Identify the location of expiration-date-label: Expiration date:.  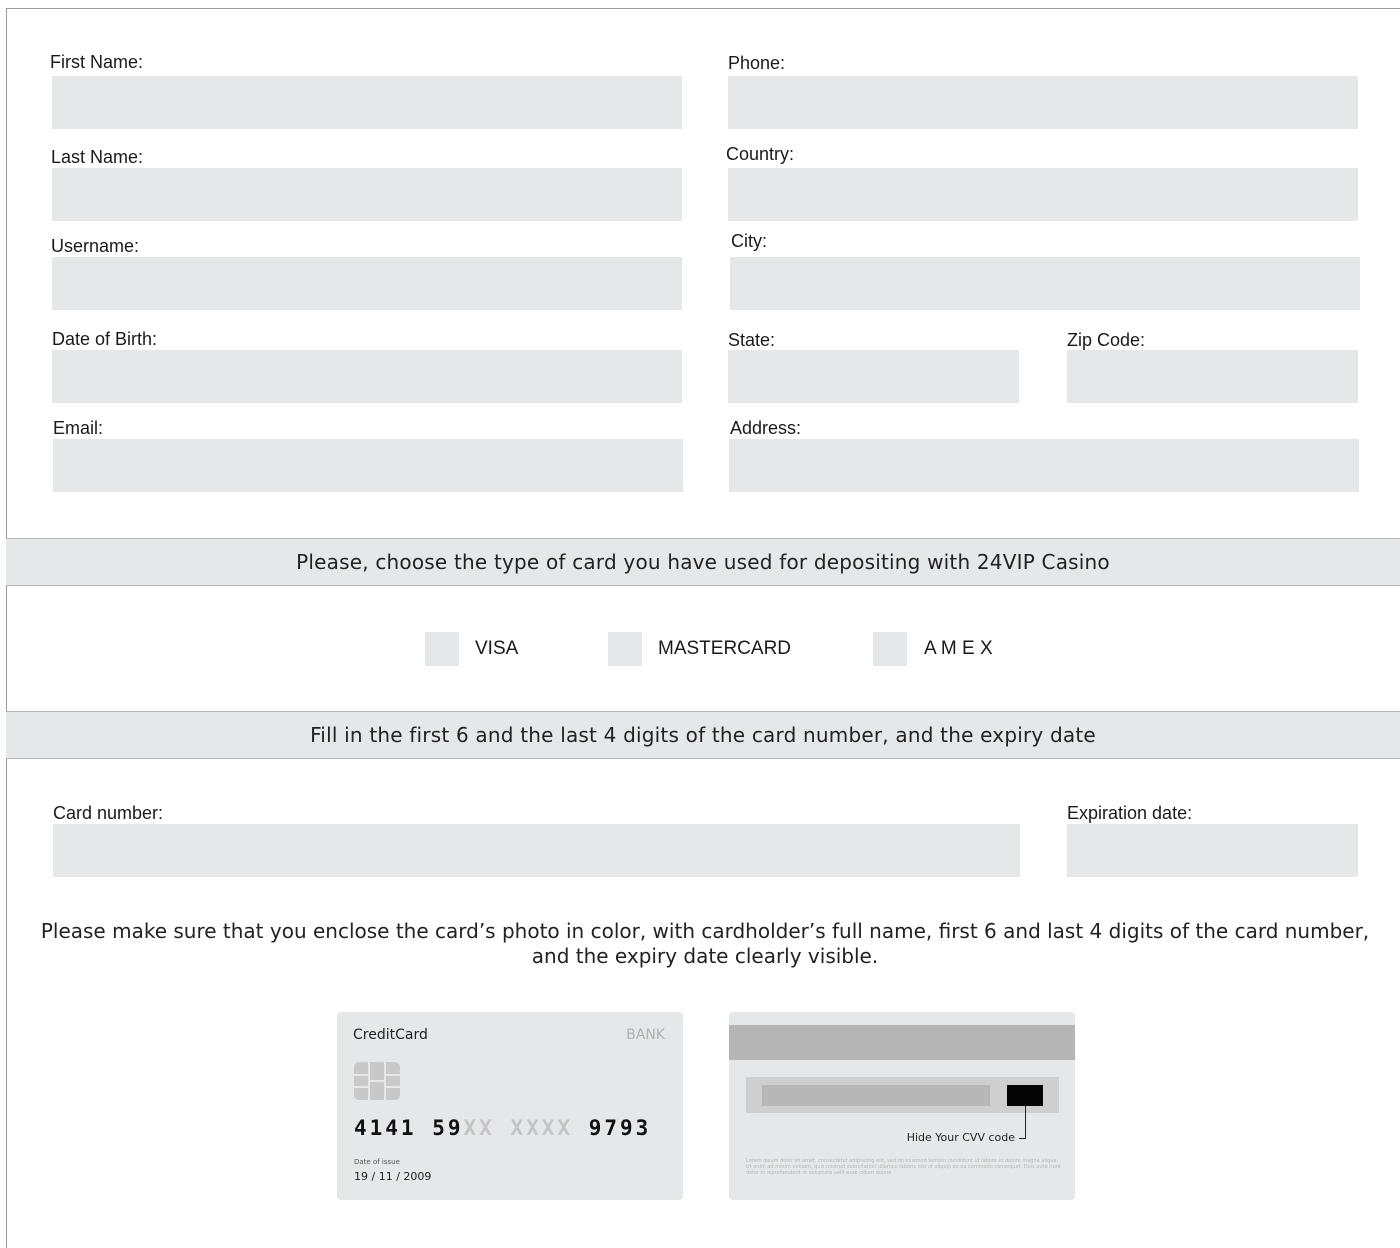
(1130, 813).